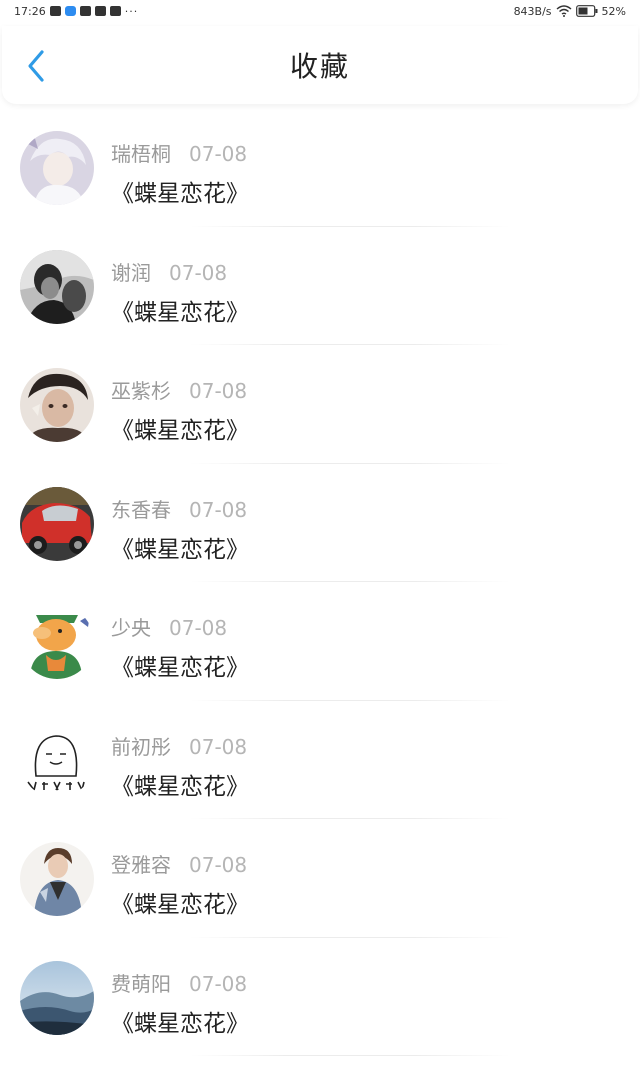 This screenshot has width=640, height=1067. I want to click on app-notification-icon, so click(70, 11).